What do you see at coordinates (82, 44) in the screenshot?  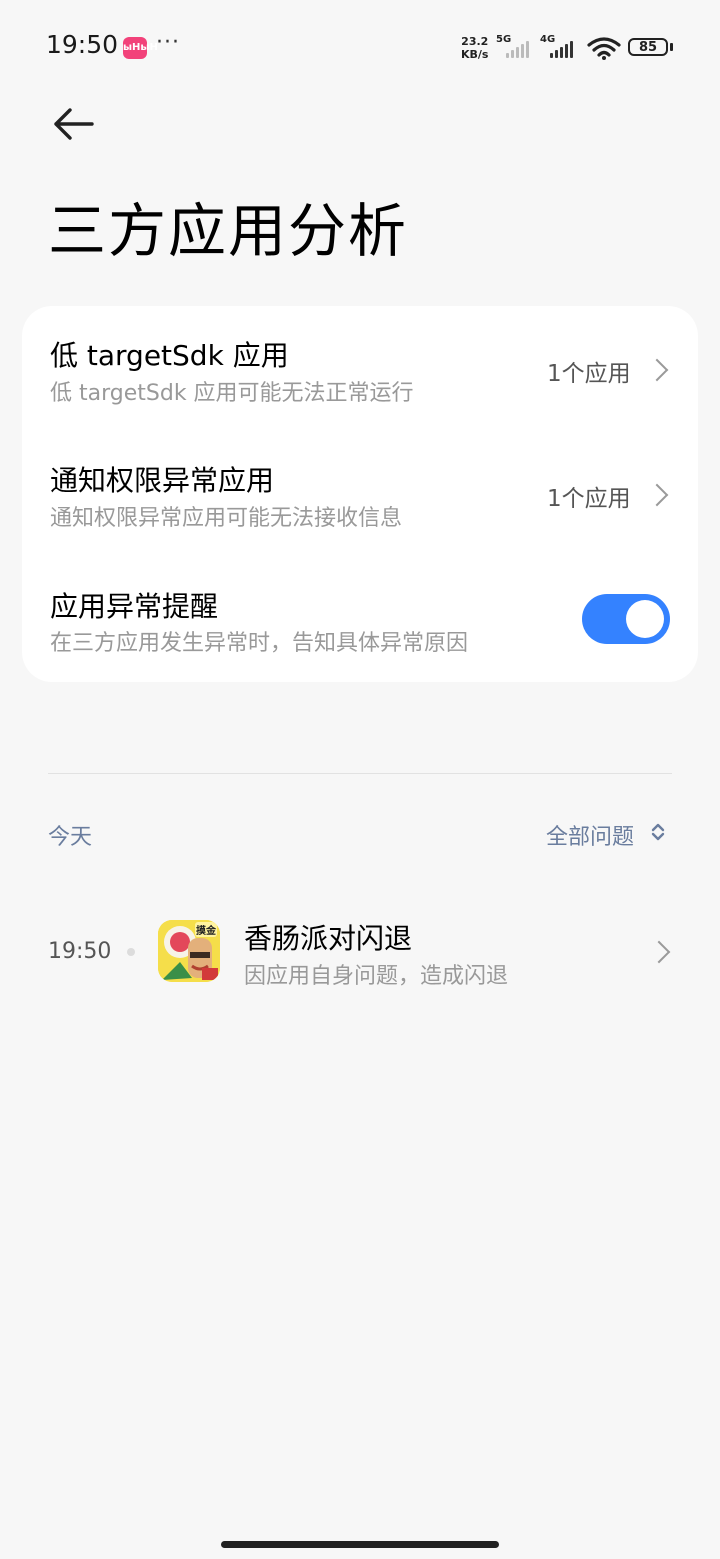 I see `status-time: 19:50` at bounding box center [82, 44].